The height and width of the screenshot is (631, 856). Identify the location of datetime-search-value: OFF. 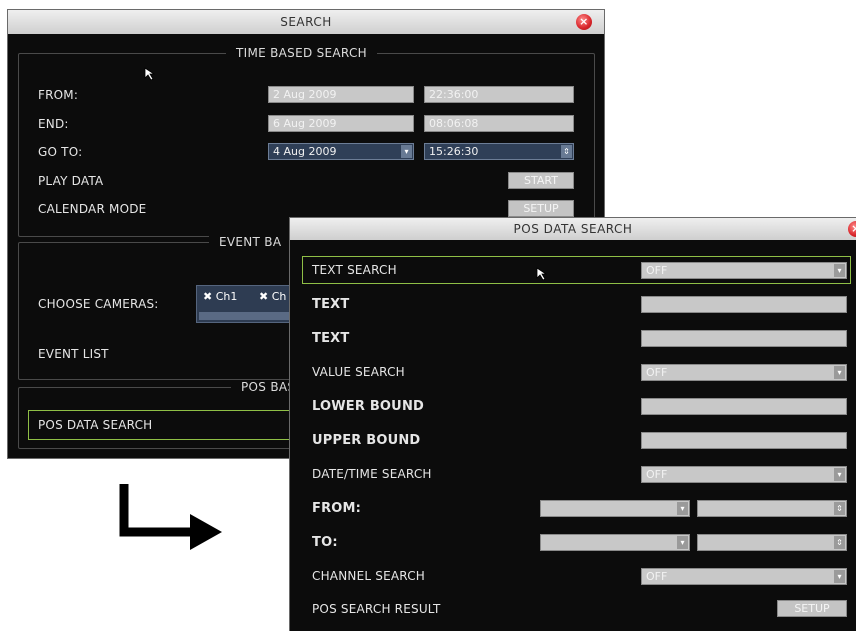
(657, 474).